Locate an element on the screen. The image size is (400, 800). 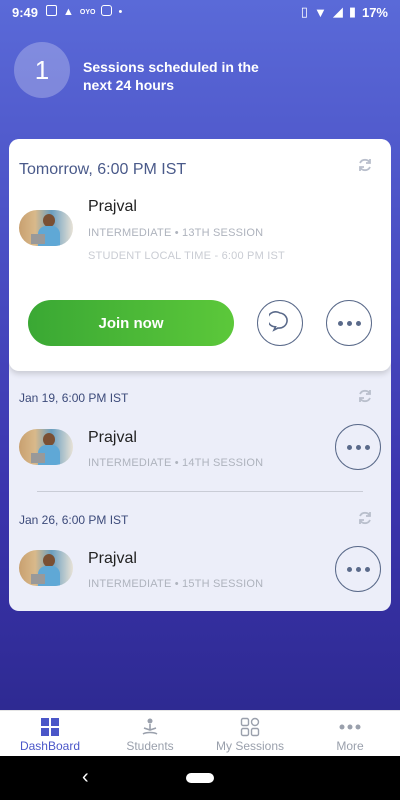
main-session-time: Tomorrow, 6:00 PM IST is located at coordinates (103, 169).